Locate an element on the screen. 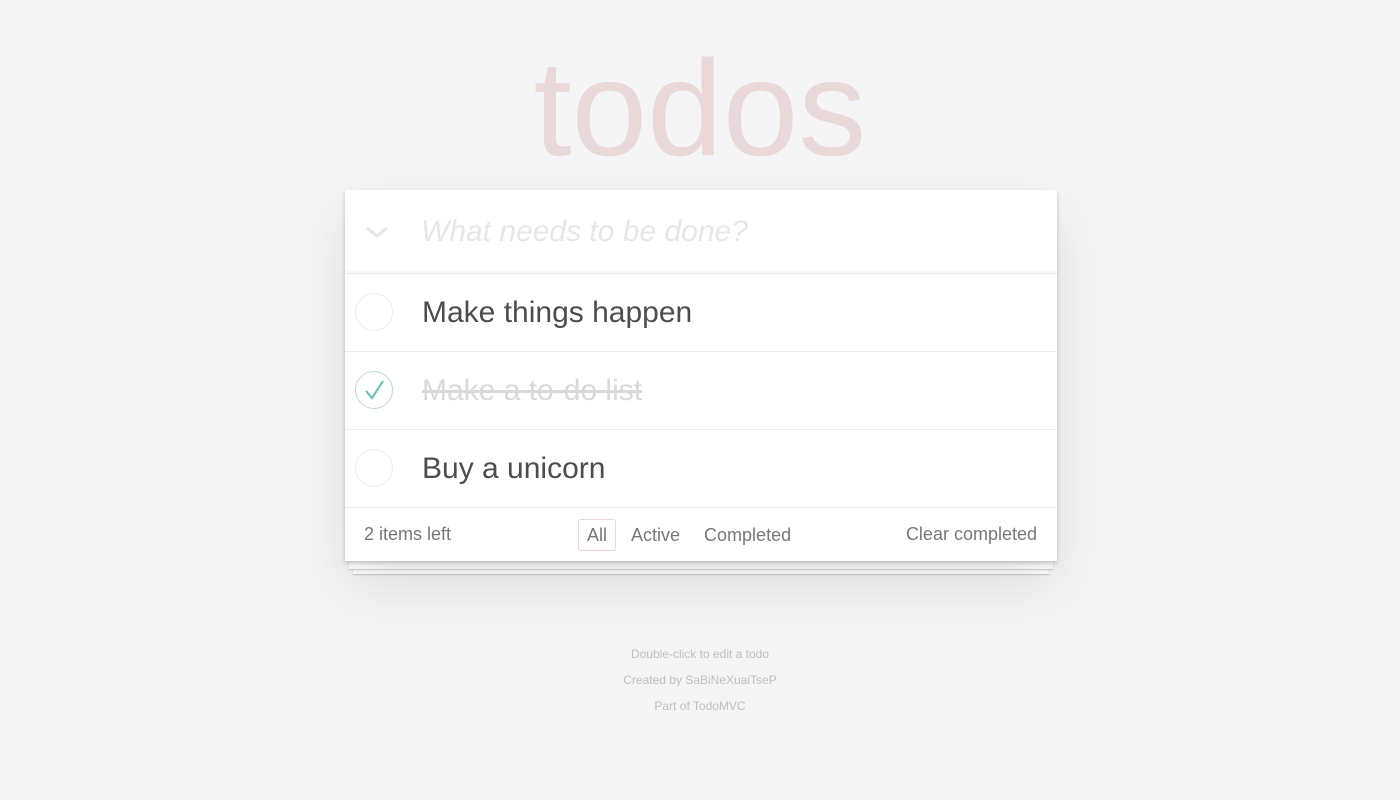 Image resolution: width=1400 pixels, height=800 pixels. stack-shadow-front is located at coordinates (701, 565).